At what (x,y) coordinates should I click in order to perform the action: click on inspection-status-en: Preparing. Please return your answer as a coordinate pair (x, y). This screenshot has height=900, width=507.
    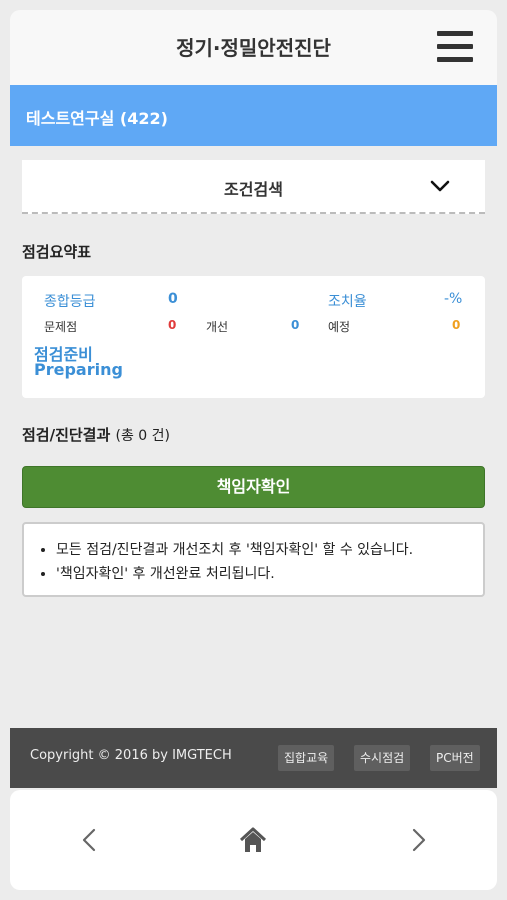
    Looking at the image, I should click on (78, 369).